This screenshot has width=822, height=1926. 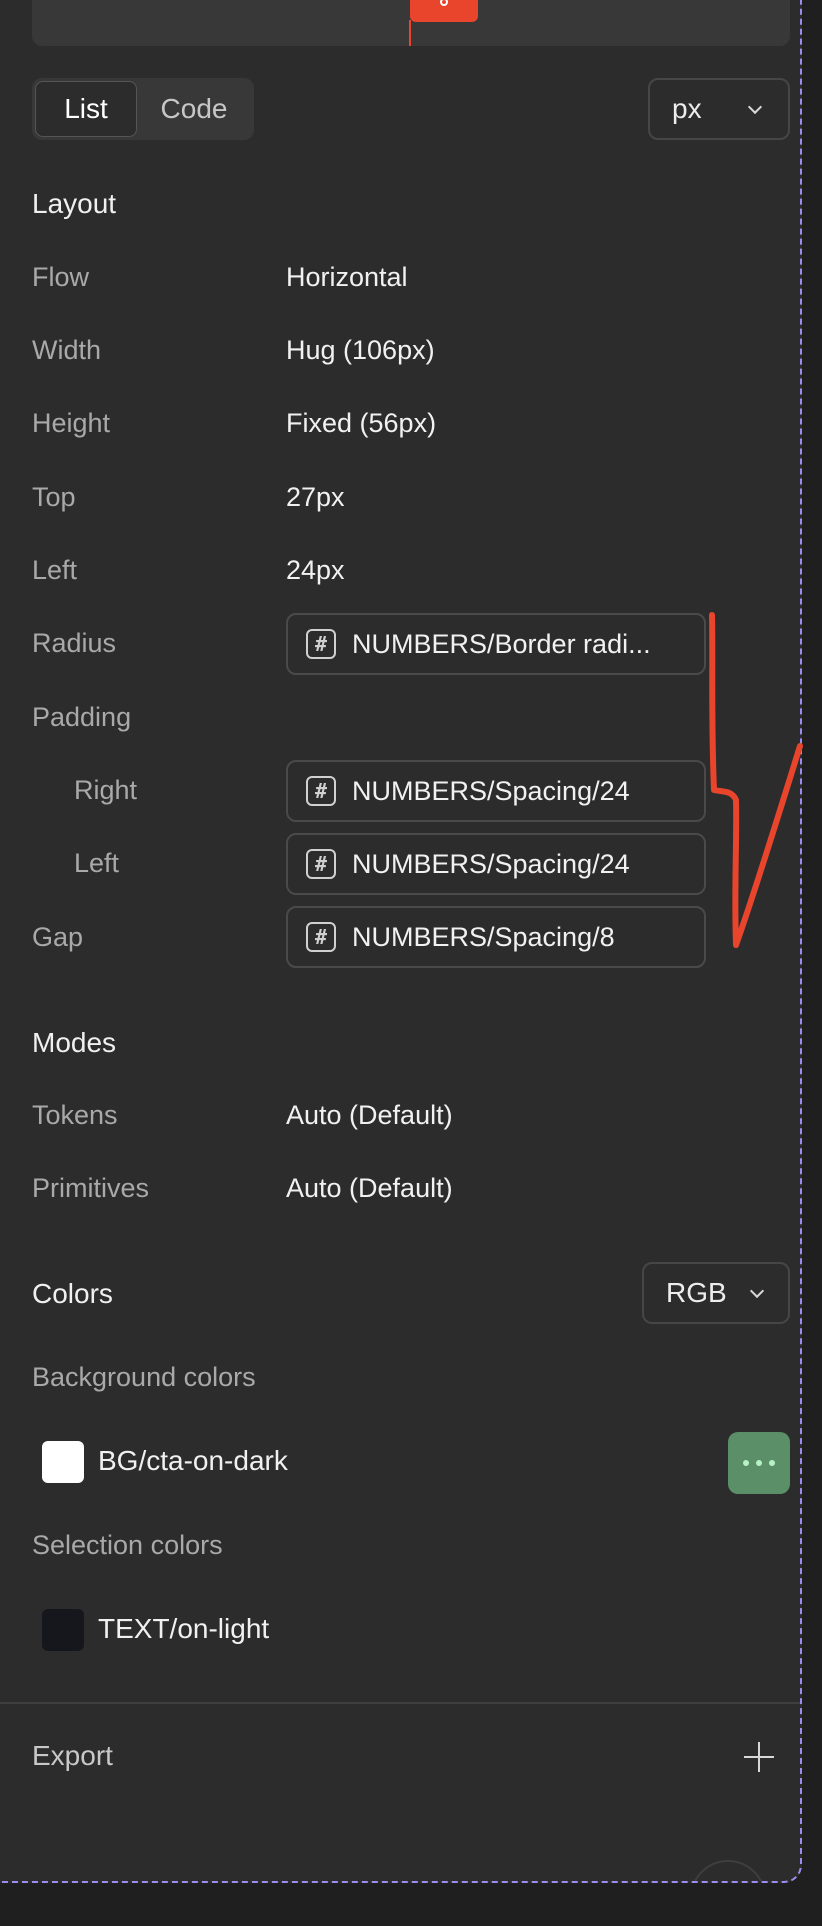 I want to click on padding-right-label: Right, so click(x=106, y=790).